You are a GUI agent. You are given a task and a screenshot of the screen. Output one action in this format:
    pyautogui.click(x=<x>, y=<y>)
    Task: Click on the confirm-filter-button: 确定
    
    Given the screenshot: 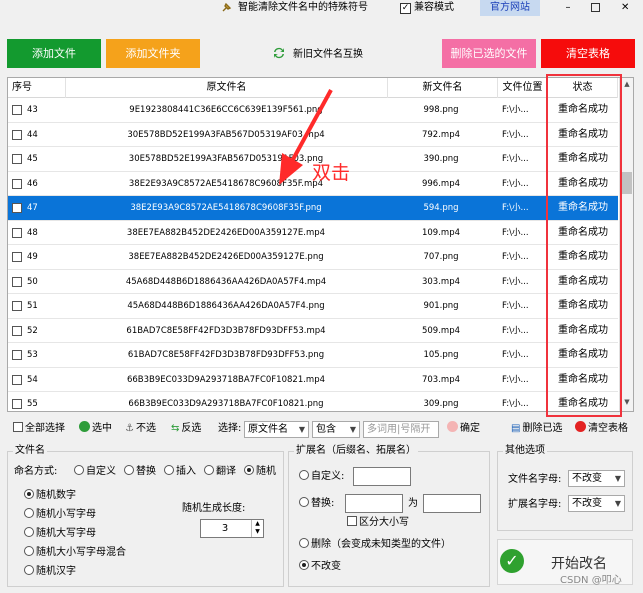 What is the action you would take?
    pyautogui.click(x=463, y=429)
    